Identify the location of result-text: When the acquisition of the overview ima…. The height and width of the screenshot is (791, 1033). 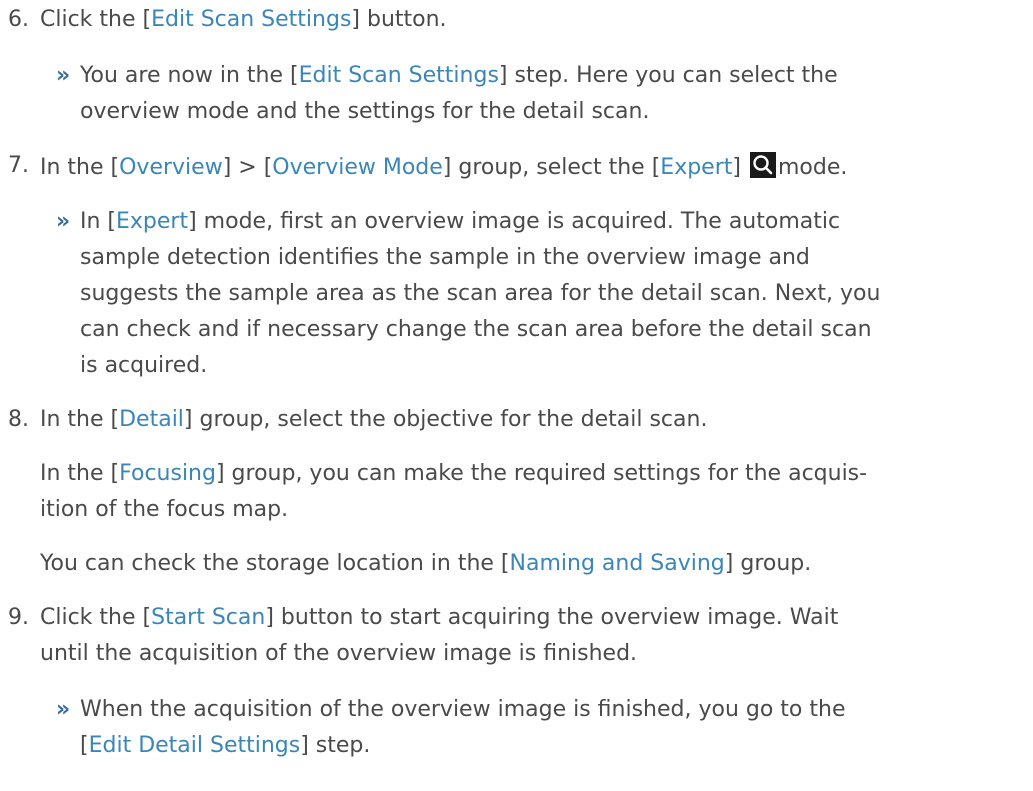
(463, 709).